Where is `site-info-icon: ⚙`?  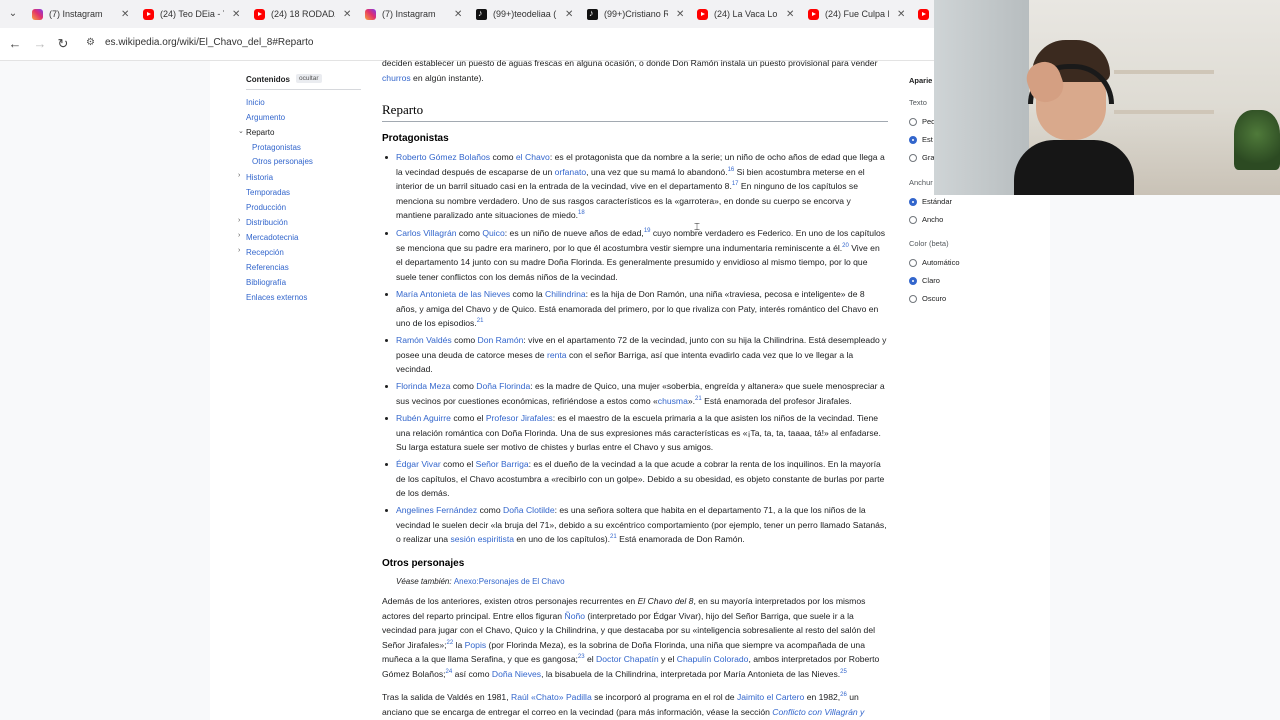
site-info-icon: ⚙ is located at coordinates (91, 43).